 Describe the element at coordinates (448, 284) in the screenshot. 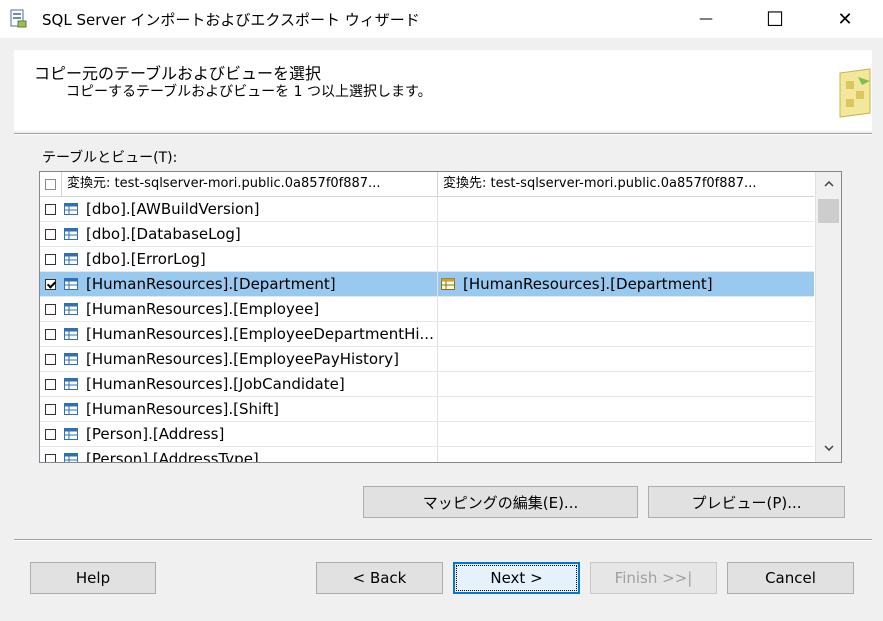

I see `destination-table-icon` at that location.